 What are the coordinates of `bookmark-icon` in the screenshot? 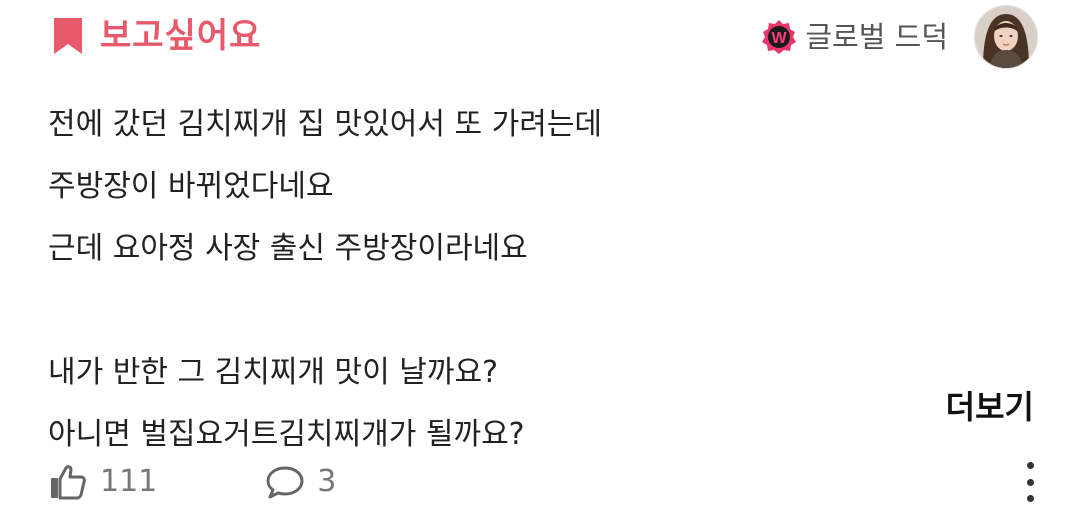 It's located at (68, 36).